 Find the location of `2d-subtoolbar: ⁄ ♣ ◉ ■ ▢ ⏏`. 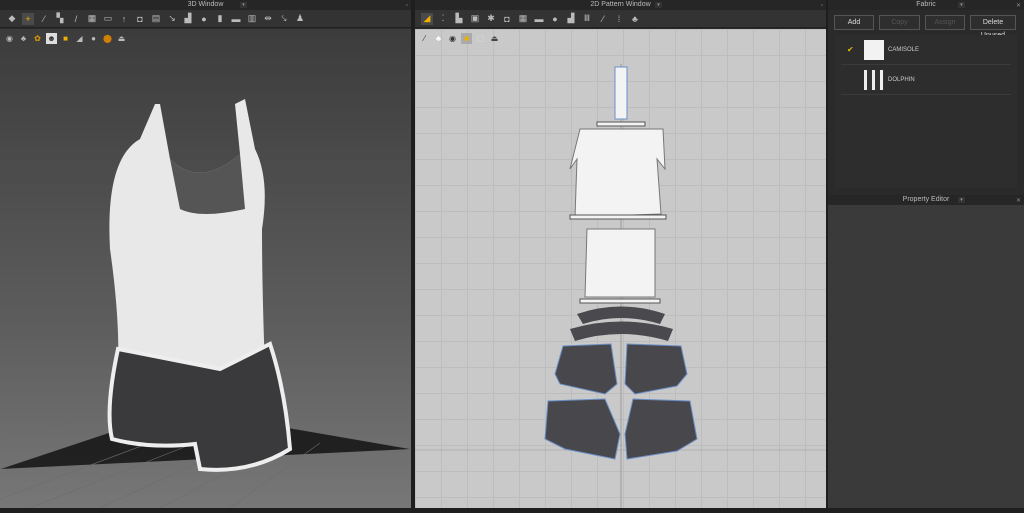

2d-subtoolbar: ⁄ ♣ ◉ ■ ▢ ⏏ is located at coordinates (459, 38).